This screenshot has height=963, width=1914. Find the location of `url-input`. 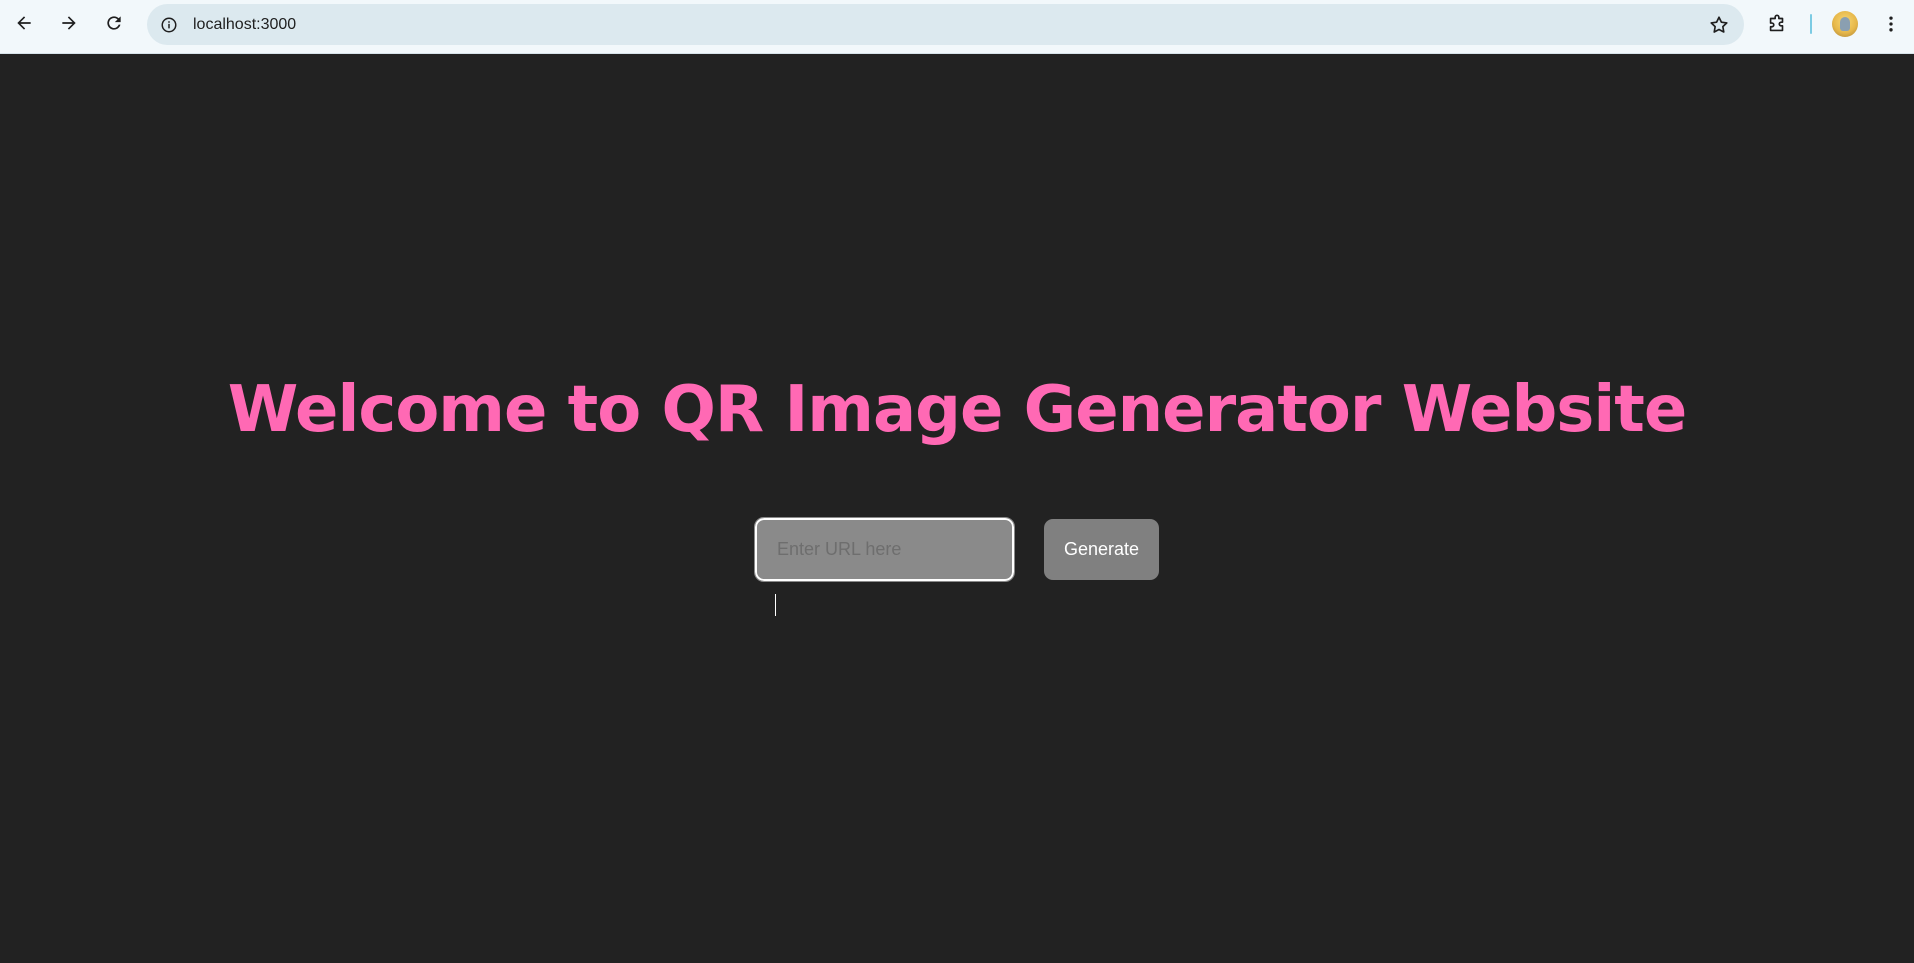

url-input is located at coordinates (884, 549).